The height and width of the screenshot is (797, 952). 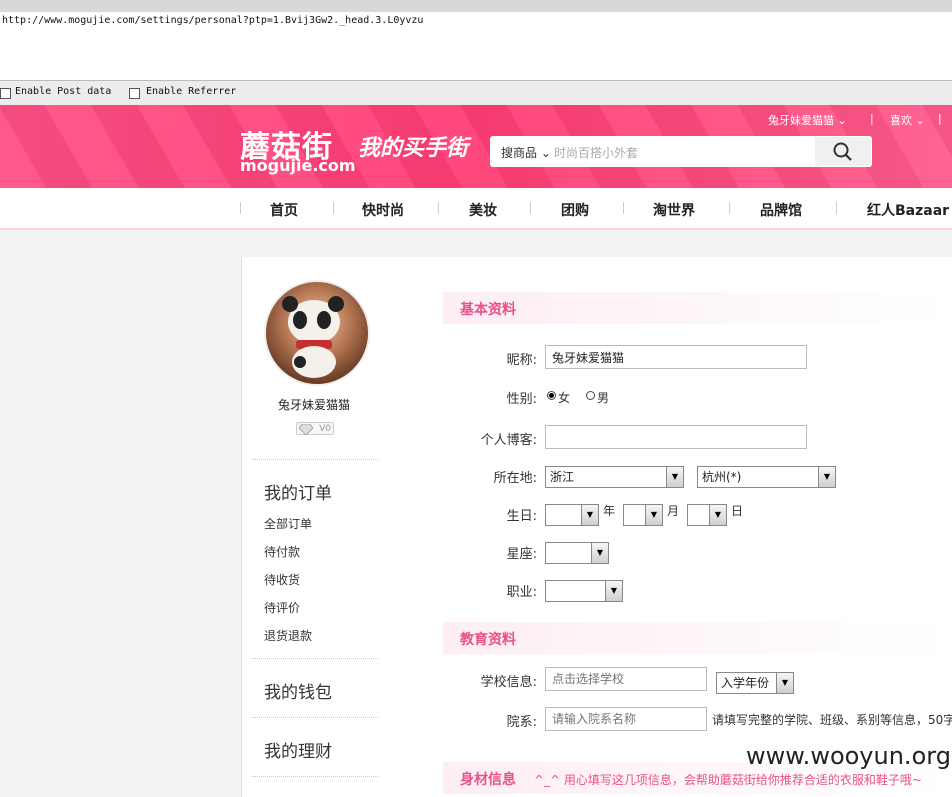 I want to click on user-menu: 兔牙妹爱猫猫 ⌄, so click(x=807, y=120).